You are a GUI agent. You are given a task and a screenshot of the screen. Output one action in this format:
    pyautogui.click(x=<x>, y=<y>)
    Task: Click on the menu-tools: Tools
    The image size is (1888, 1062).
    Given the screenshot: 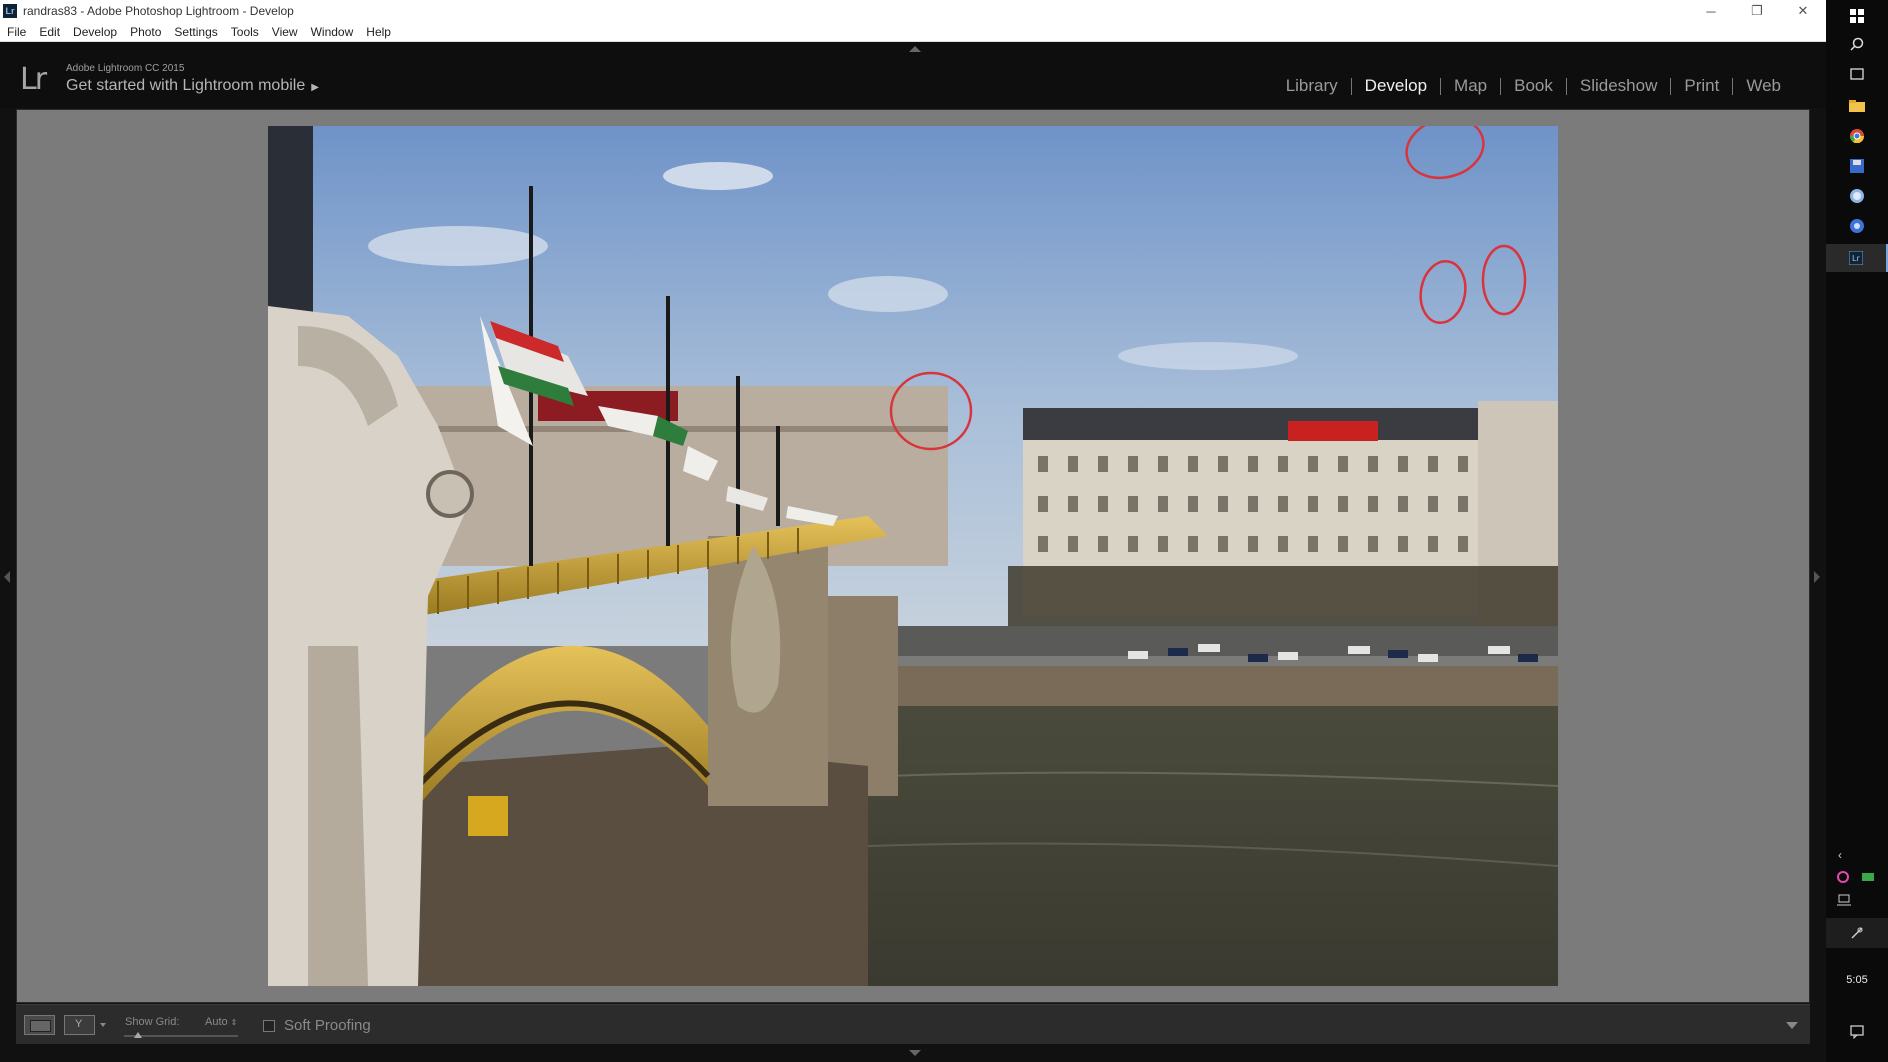 What is the action you would take?
    pyautogui.click(x=245, y=32)
    